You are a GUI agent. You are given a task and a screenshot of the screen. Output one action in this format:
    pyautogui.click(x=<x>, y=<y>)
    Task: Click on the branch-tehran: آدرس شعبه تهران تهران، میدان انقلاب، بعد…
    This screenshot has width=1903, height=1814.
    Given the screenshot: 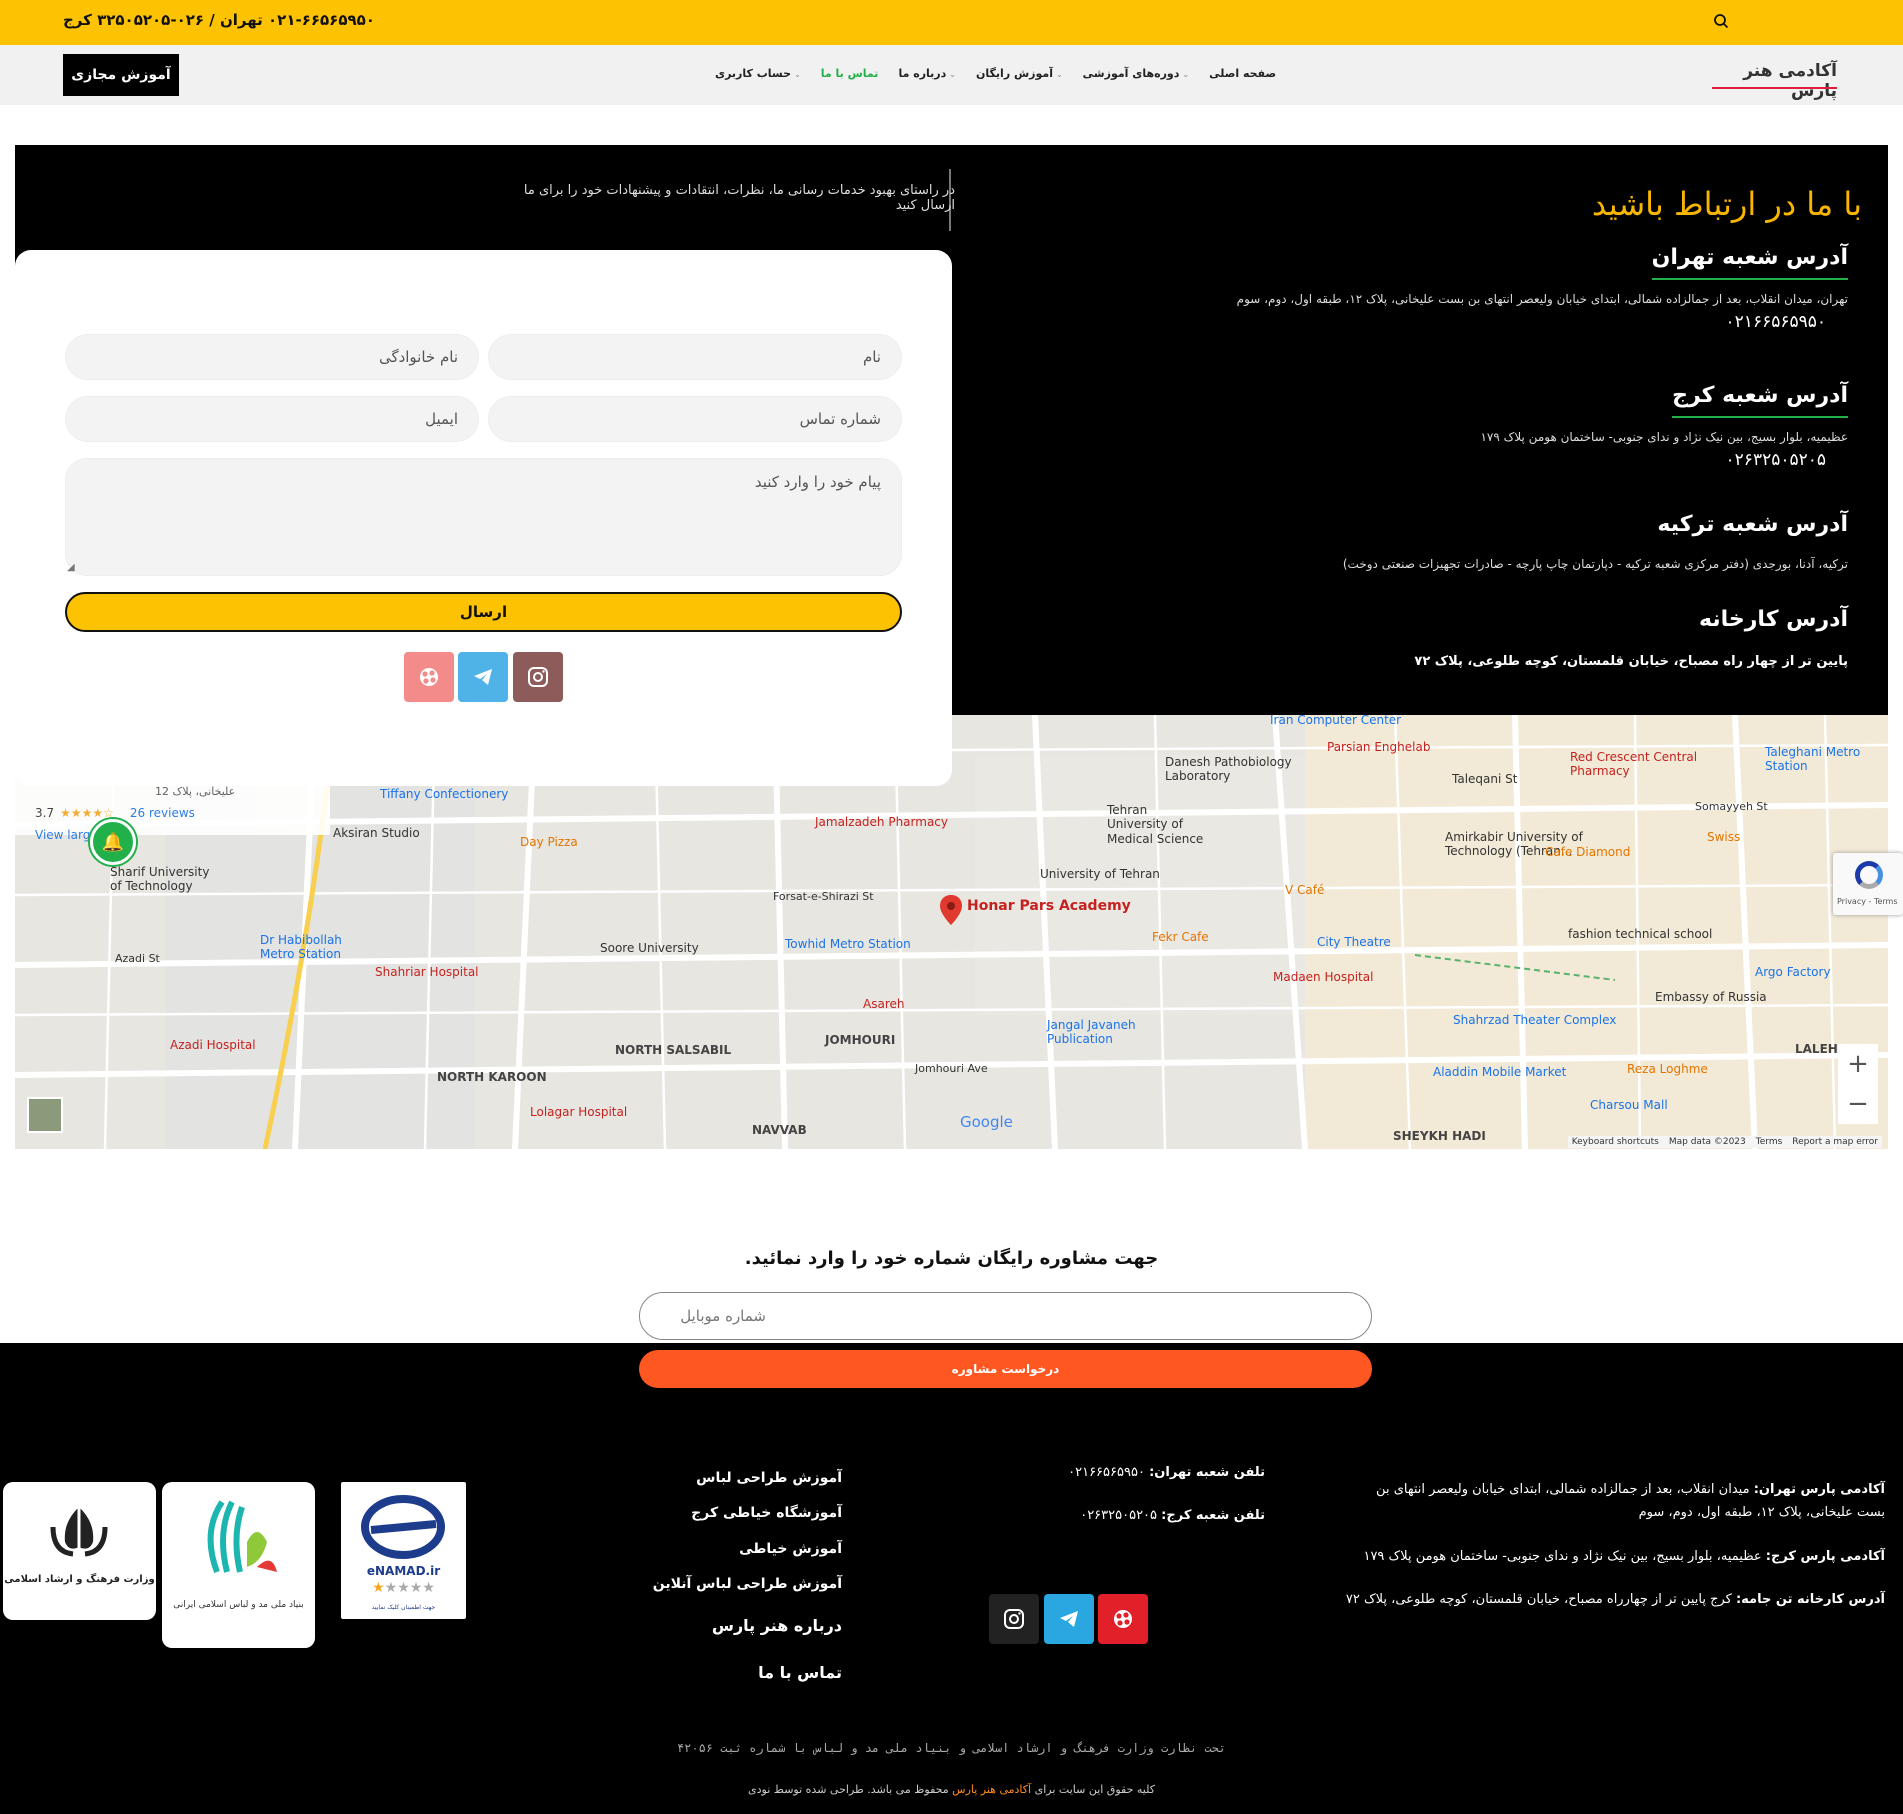 What is the action you would take?
    pyautogui.click(x=1542, y=288)
    